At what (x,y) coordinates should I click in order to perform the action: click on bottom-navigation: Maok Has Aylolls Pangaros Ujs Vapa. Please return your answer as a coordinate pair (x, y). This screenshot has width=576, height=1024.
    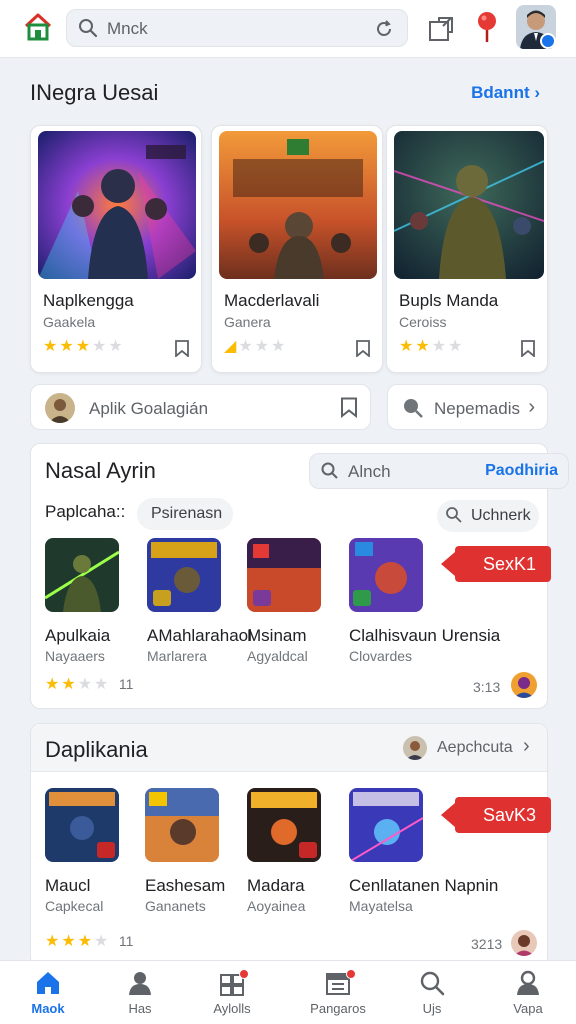
    Looking at the image, I should click on (288, 992).